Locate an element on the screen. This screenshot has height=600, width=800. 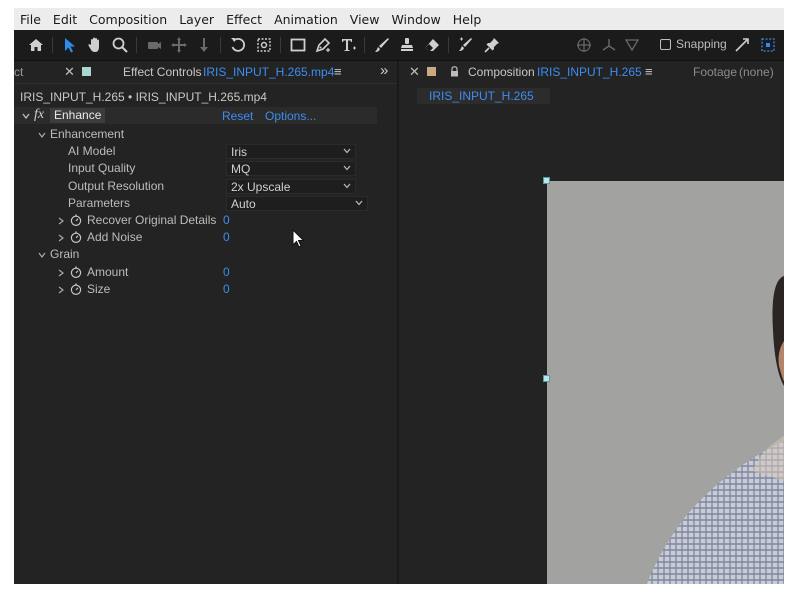
param-label: Add Noise is located at coordinates (115, 237).